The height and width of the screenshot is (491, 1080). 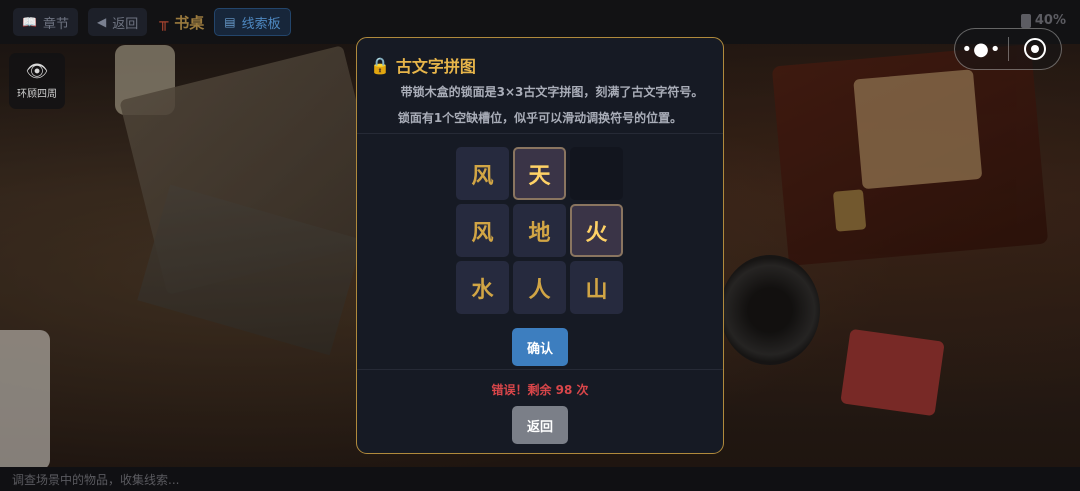 I want to click on puzzle-grid: 风 天 风 地 火 水 人 山, so click(x=540, y=231).